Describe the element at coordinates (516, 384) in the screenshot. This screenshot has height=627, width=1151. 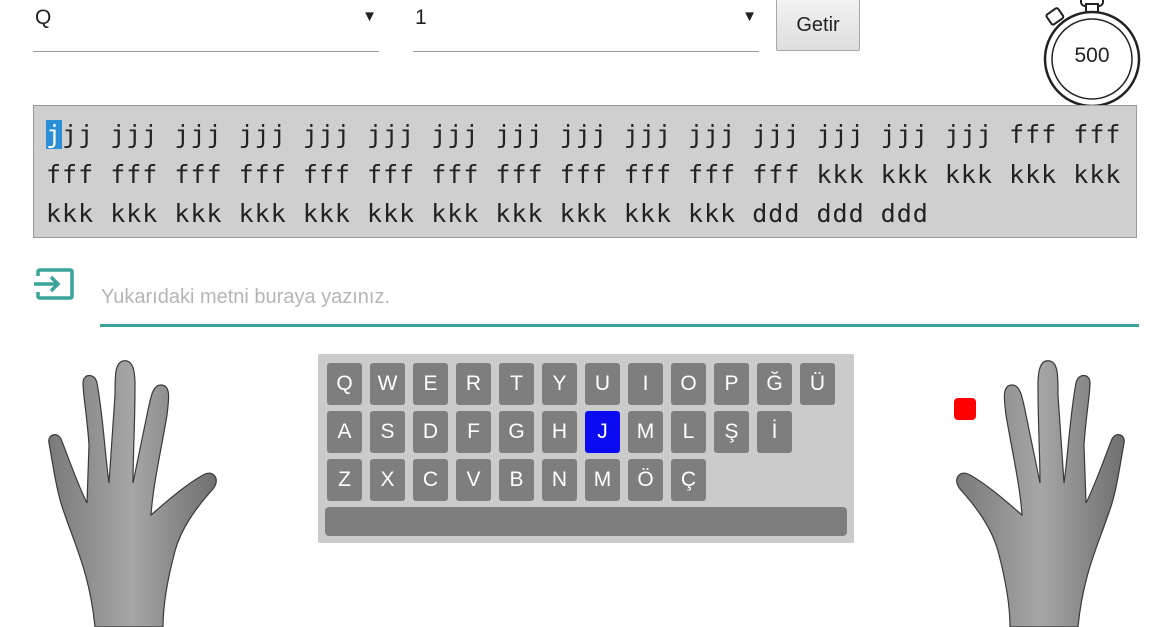
I see `key-t: T` at that location.